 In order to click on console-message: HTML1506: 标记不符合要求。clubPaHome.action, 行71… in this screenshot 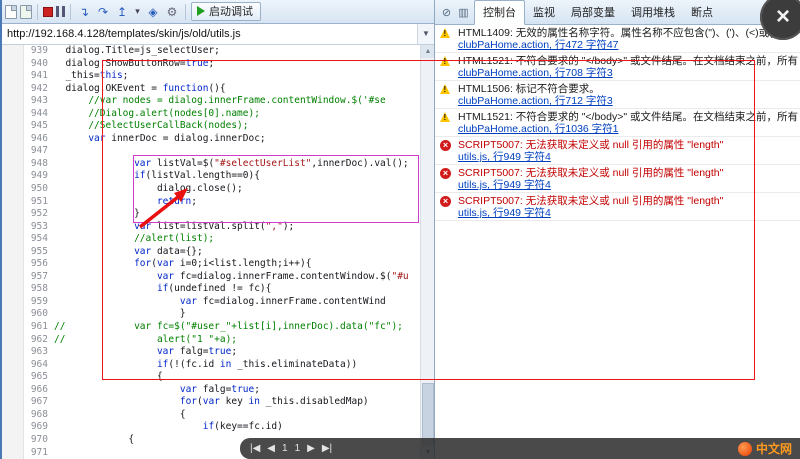, I will do `click(617, 95)`.